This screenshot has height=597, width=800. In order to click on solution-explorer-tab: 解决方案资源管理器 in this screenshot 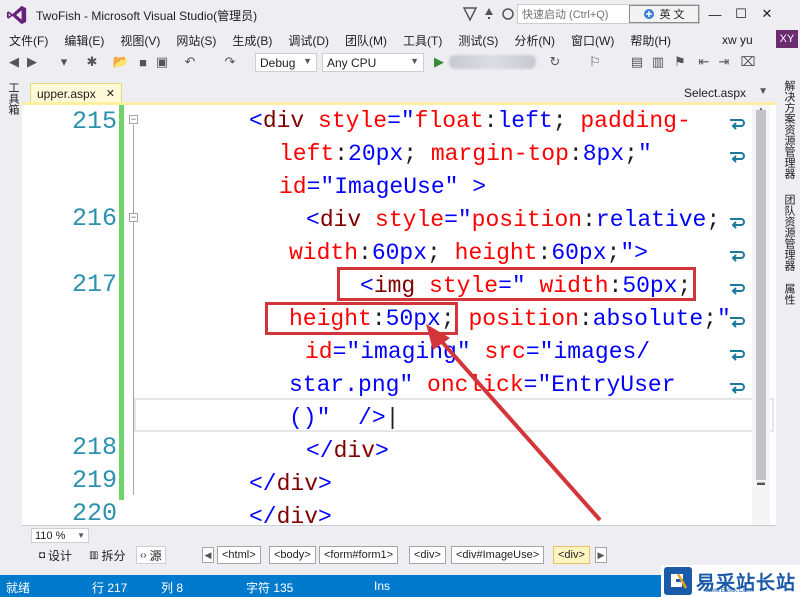, I will do `click(789, 129)`.